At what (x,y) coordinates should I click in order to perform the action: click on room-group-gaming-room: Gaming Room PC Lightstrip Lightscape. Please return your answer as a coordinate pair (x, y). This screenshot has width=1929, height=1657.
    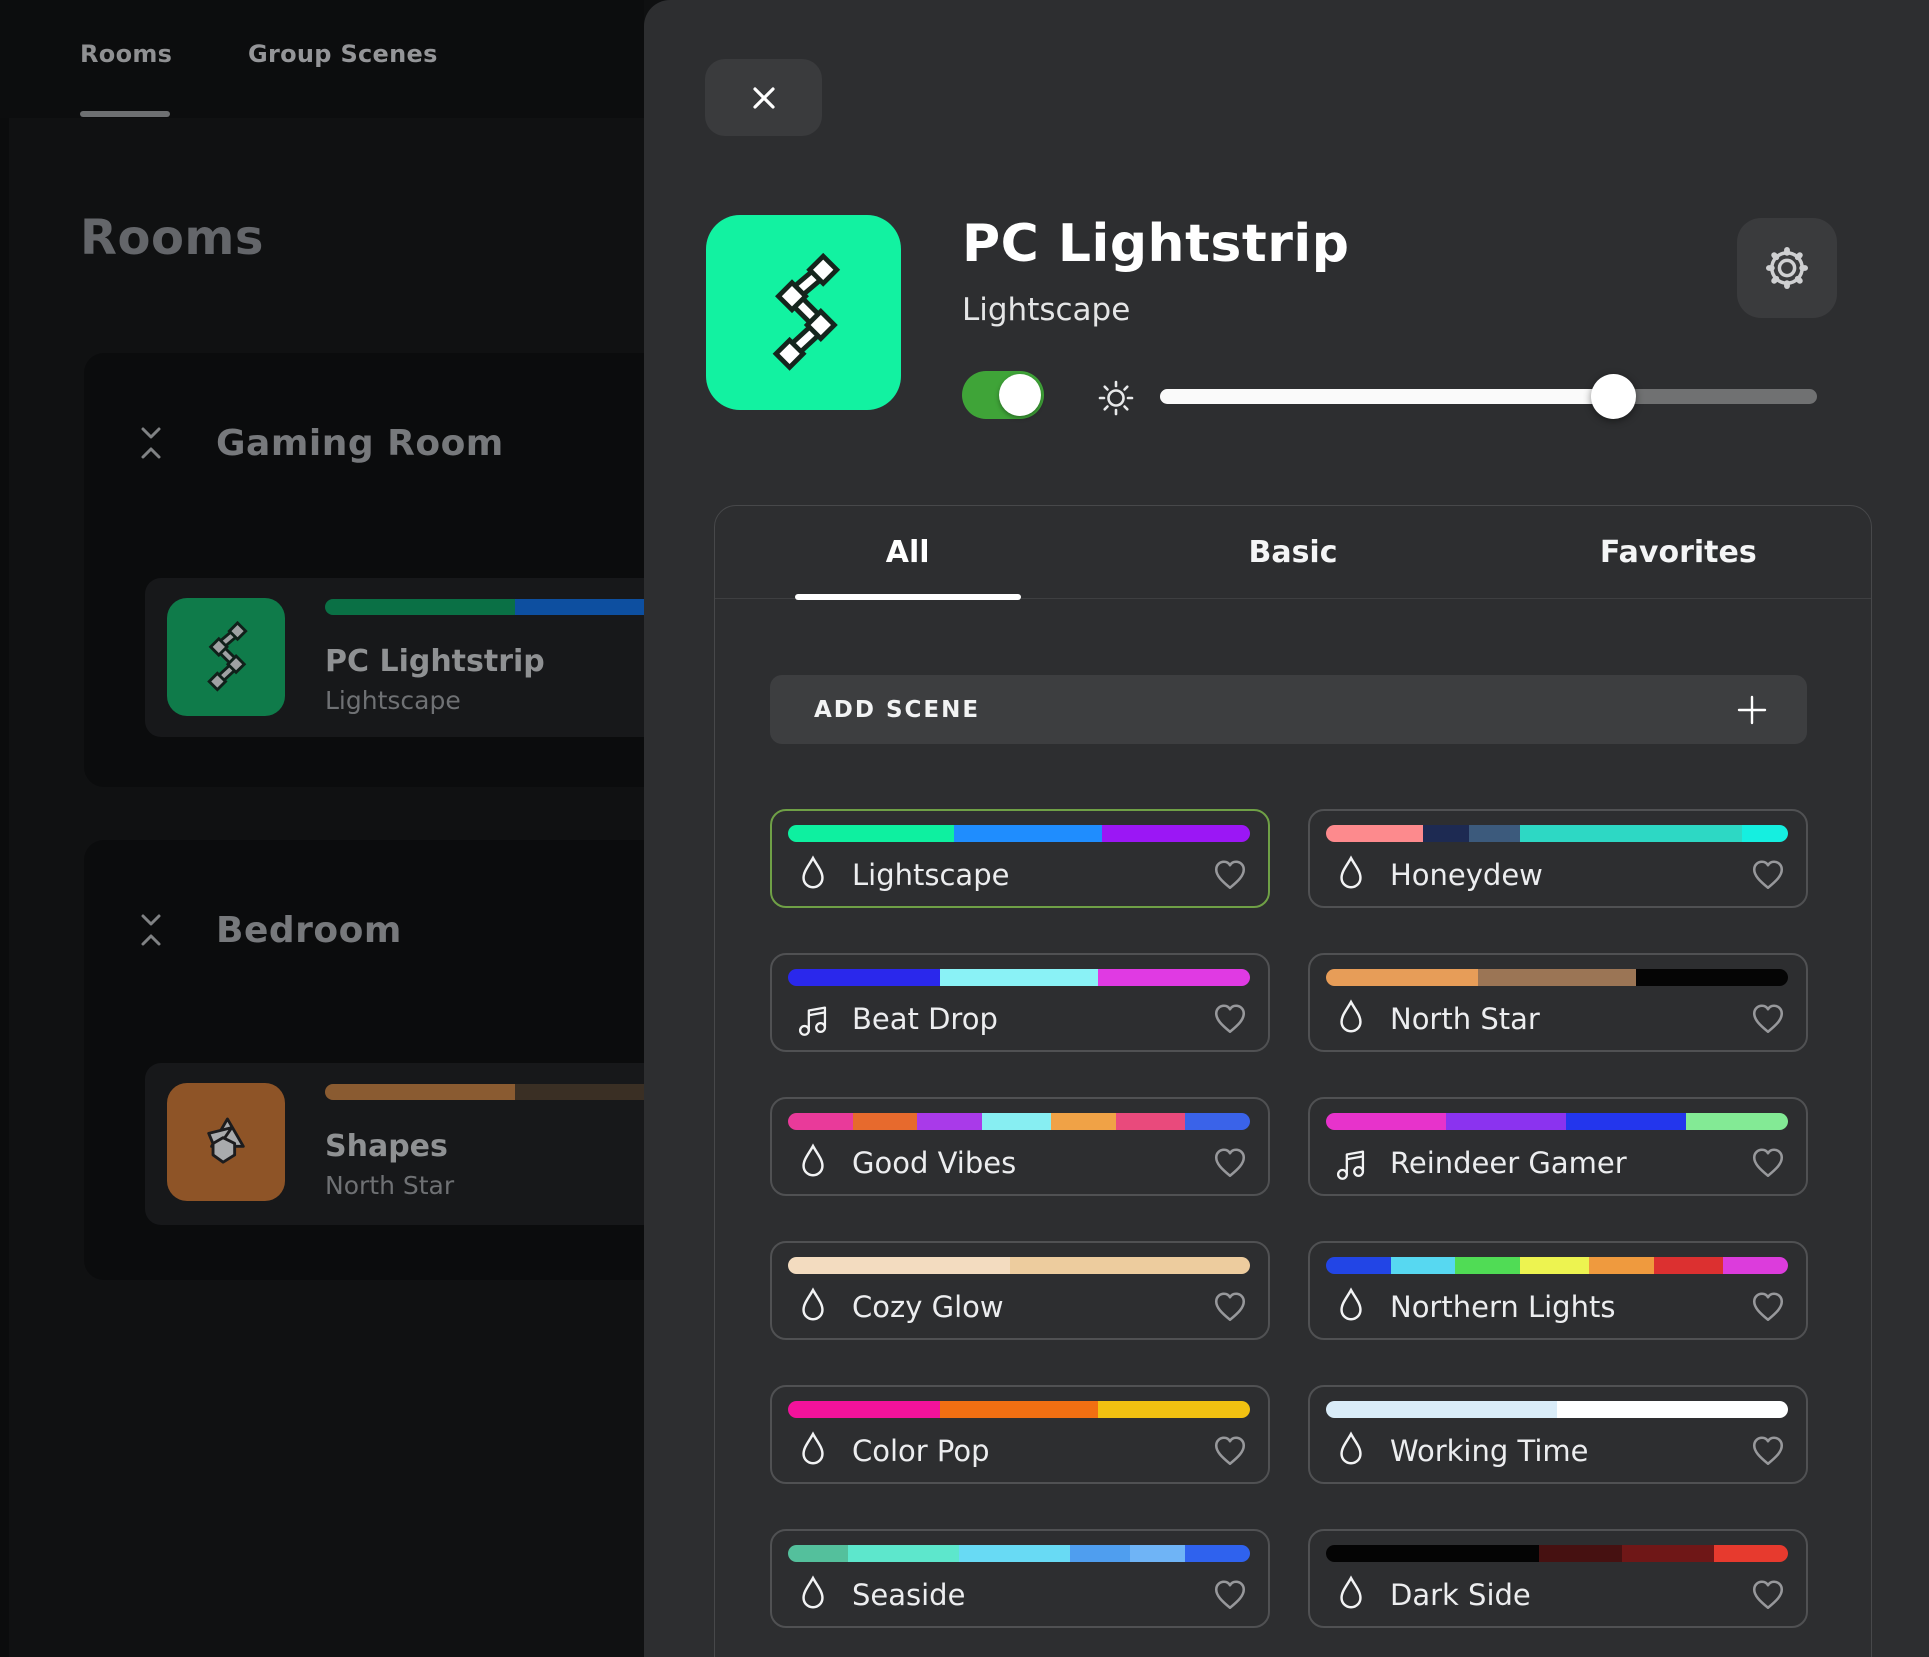
    Looking at the image, I should click on (364, 570).